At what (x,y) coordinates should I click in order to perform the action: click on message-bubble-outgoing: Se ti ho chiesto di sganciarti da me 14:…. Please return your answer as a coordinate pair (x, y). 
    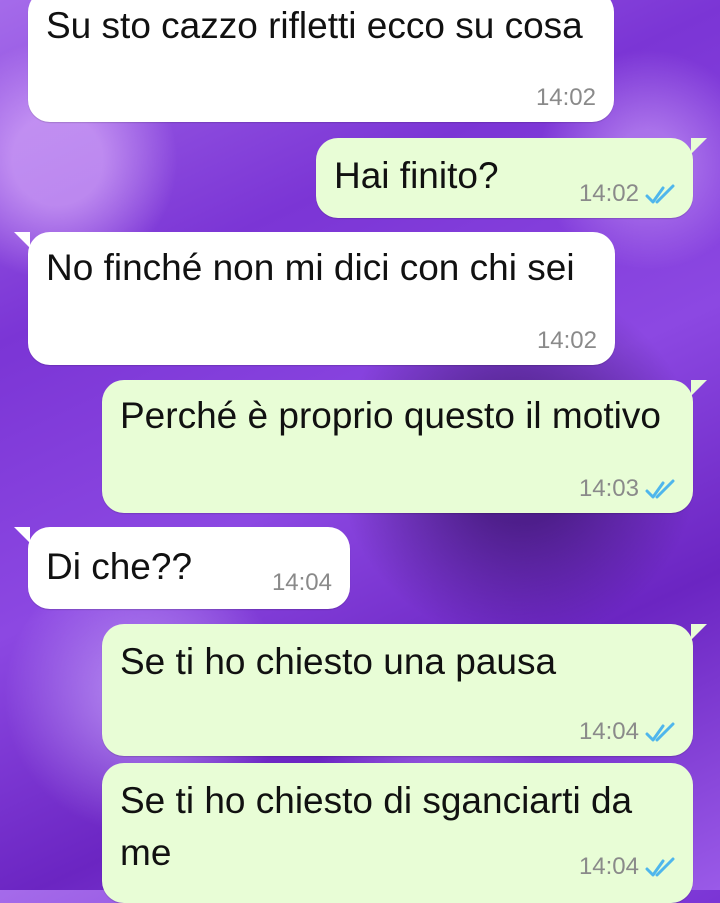
    Looking at the image, I should click on (397, 833).